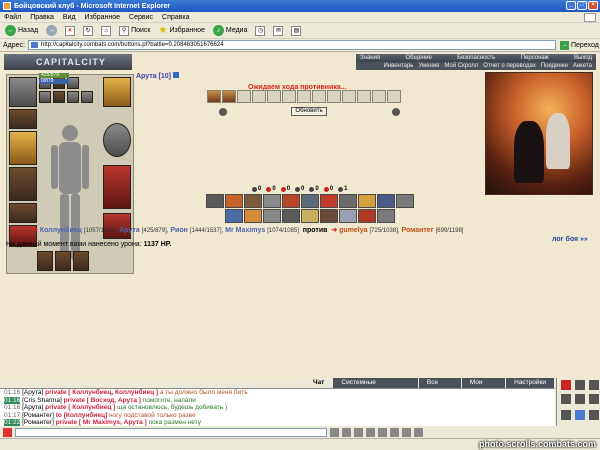  Describe the element at coordinates (396, 112) in the screenshot. I see `right-helper-icon` at that location.